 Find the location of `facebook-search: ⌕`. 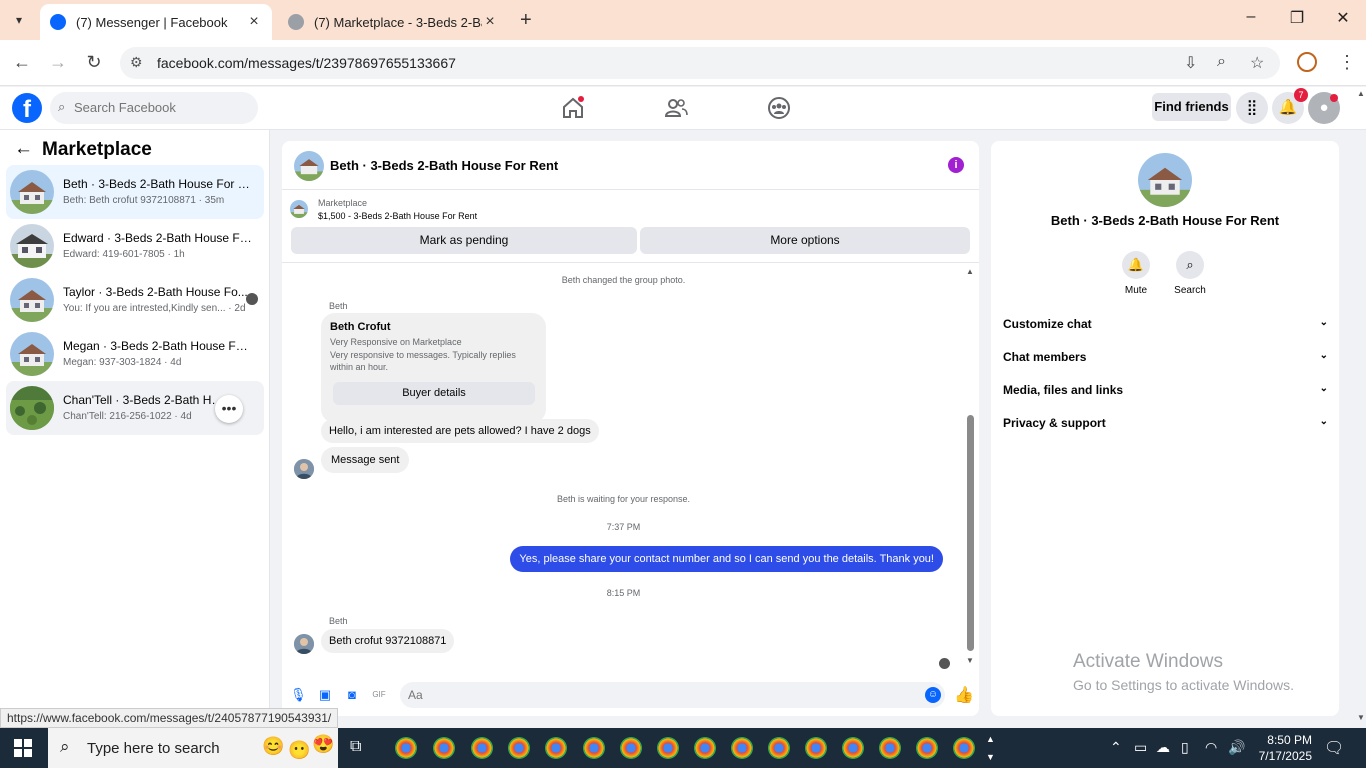

facebook-search: ⌕ is located at coordinates (154, 108).